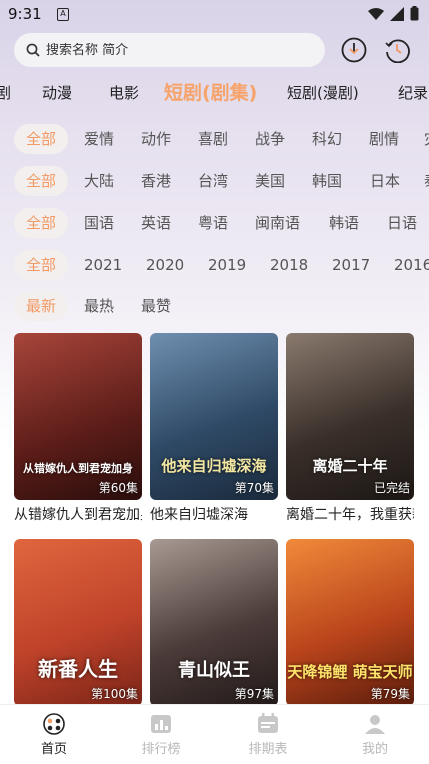  What do you see at coordinates (156, 181) in the screenshot?
I see `region-chip: 香港` at bounding box center [156, 181].